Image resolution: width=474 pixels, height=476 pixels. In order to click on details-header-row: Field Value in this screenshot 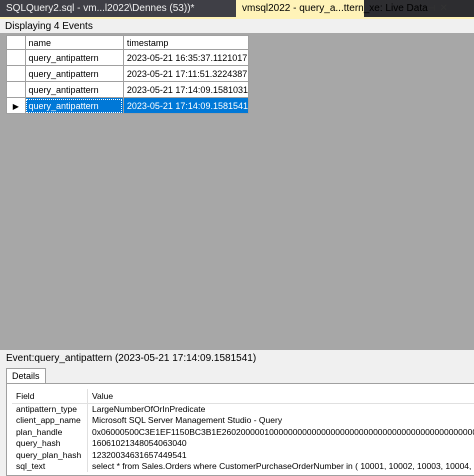, I will do `click(243, 396)`.